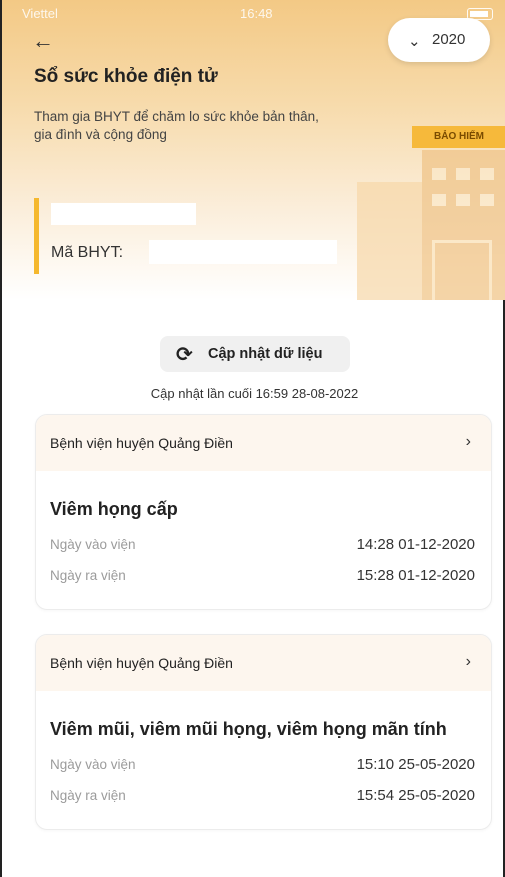 The height and width of the screenshot is (877, 505). Describe the element at coordinates (184, 355) in the screenshot. I see `refresh-icon: ⟳` at that location.